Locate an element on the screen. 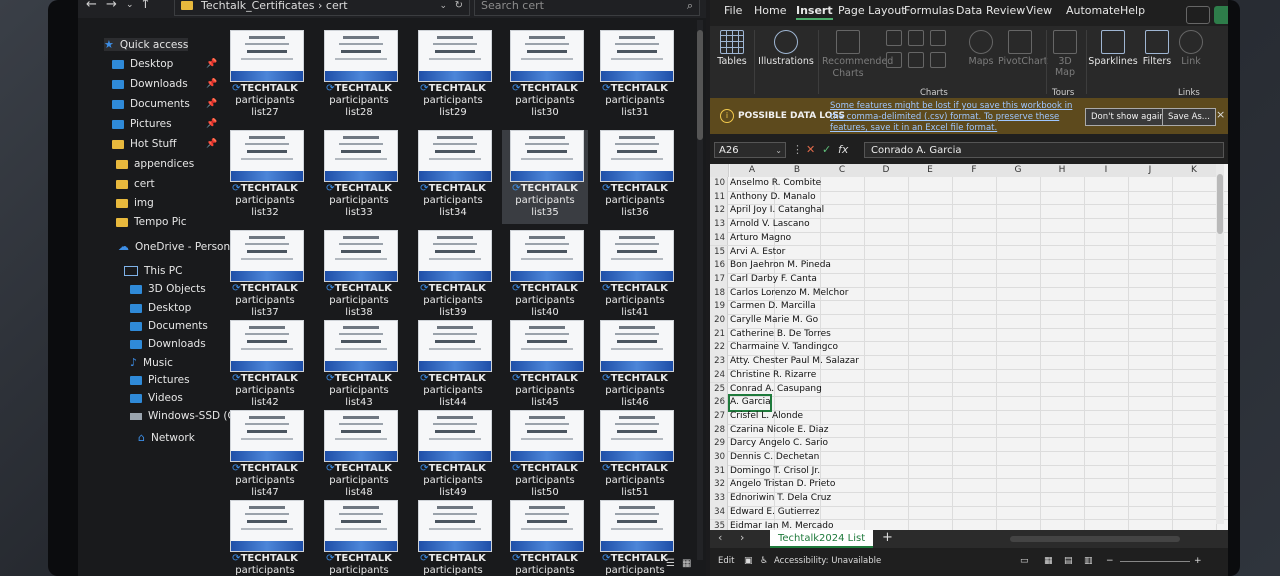 The width and height of the screenshot is (1280, 576). insert-function-icon: fx is located at coordinates (843, 149).